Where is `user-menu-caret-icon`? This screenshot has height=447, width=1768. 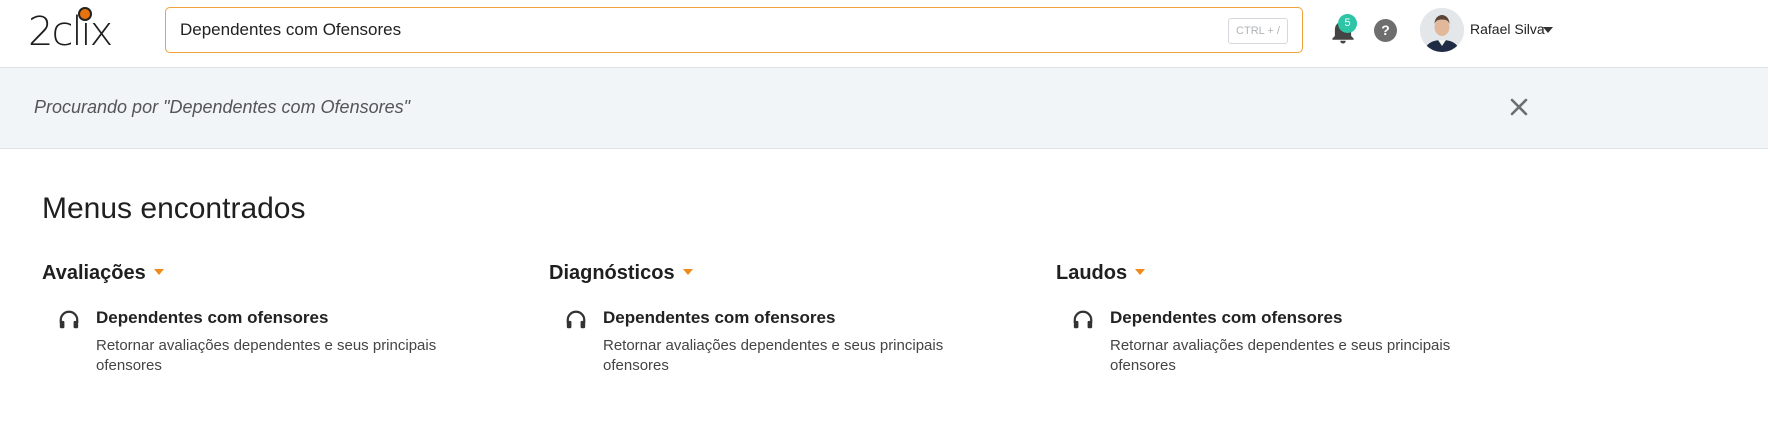
user-menu-caret-icon is located at coordinates (1548, 30).